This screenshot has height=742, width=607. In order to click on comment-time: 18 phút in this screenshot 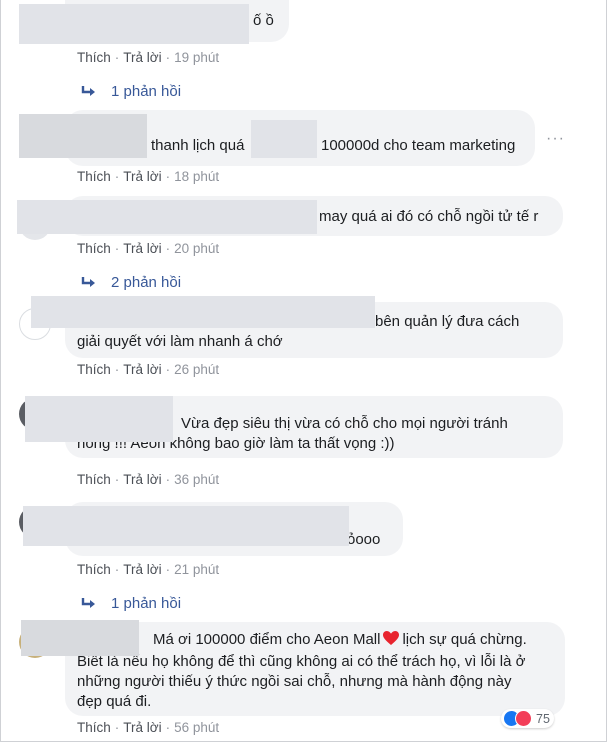, I will do `click(196, 176)`.